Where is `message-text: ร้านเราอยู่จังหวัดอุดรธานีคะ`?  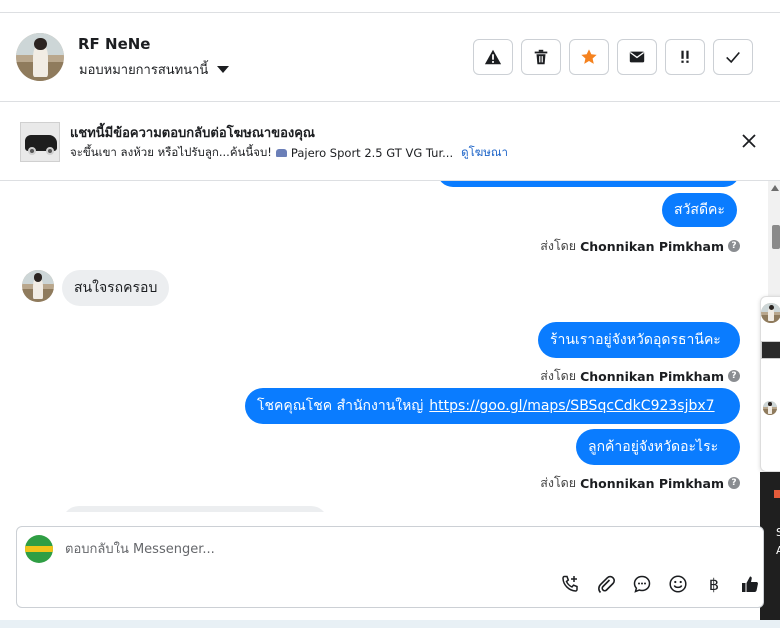 message-text: ร้านเราอยู่จังหวัดอุดรธานีคะ is located at coordinates (635, 340).